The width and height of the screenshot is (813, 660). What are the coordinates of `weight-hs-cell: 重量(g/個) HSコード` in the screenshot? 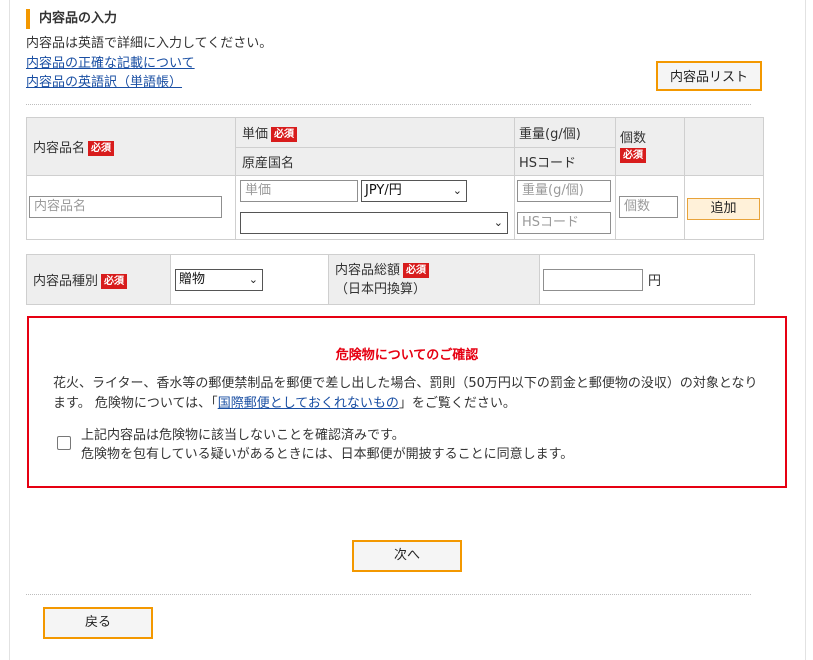 It's located at (565, 207).